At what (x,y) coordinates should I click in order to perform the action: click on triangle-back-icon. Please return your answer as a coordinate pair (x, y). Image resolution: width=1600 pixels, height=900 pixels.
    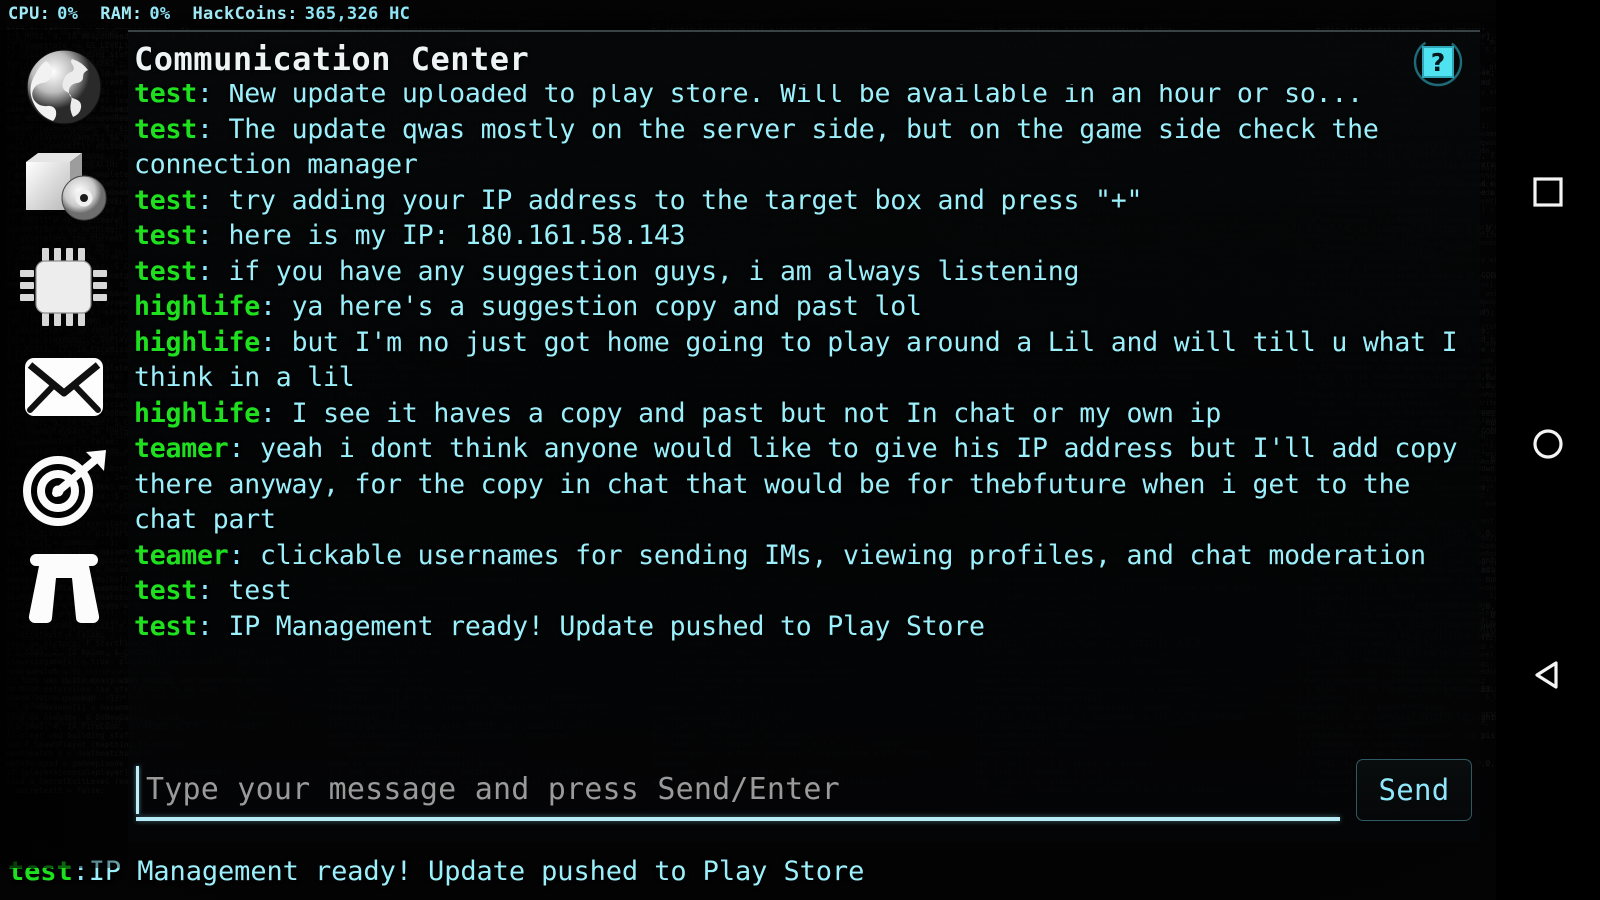
    Looking at the image, I should click on (1548, 677).